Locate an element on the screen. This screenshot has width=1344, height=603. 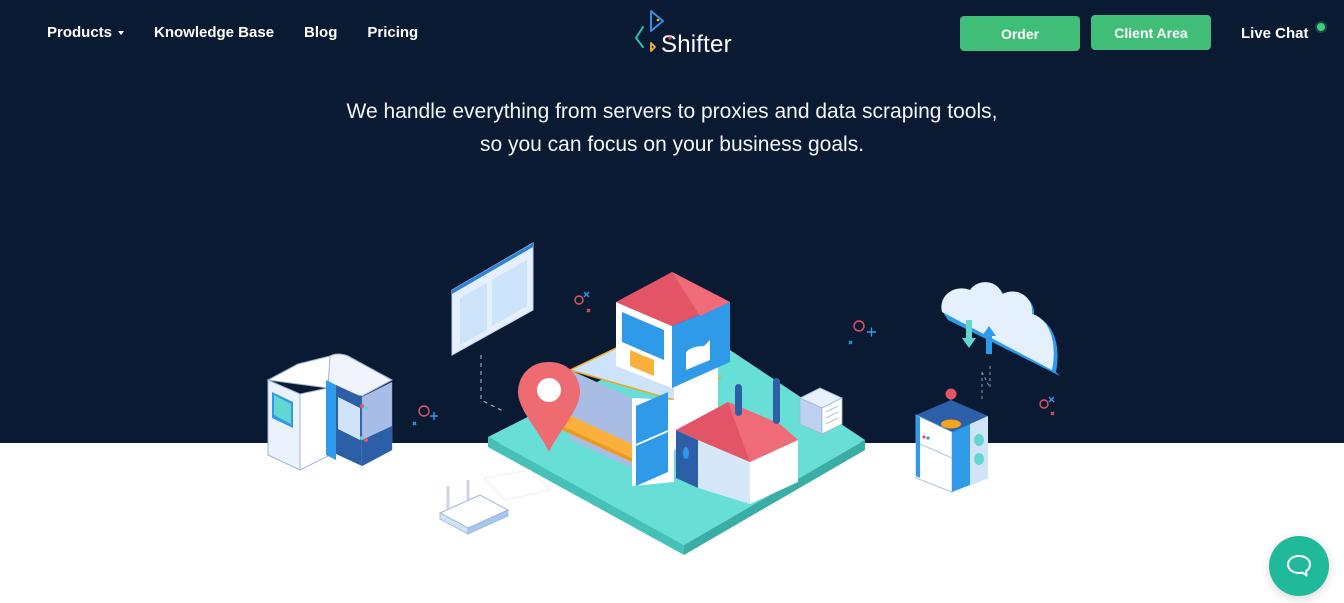
router-icon is located at coordinates (494, 502).